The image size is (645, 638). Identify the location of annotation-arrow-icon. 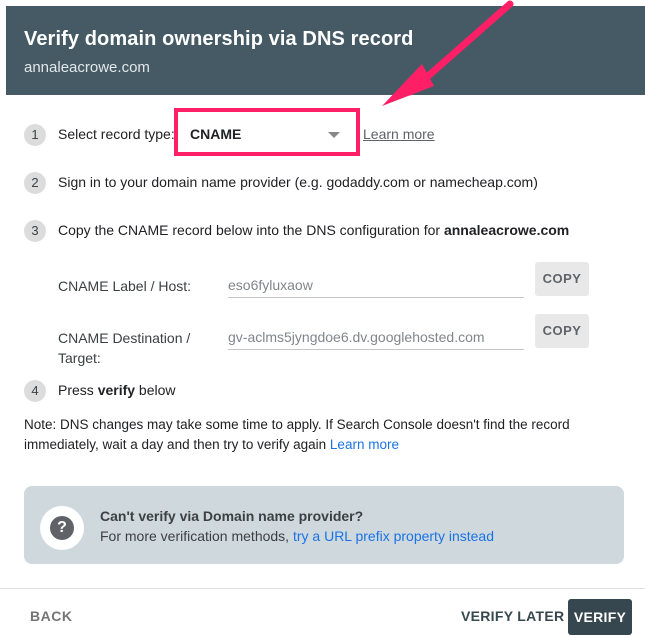
(448, 53).